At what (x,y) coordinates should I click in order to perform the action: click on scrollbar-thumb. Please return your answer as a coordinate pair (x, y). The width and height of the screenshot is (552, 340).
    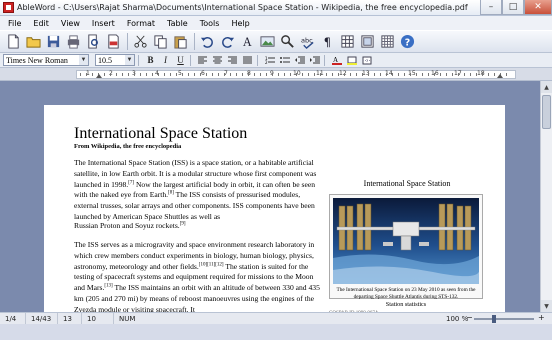
    Looking at the image, I should click on (546, 112).